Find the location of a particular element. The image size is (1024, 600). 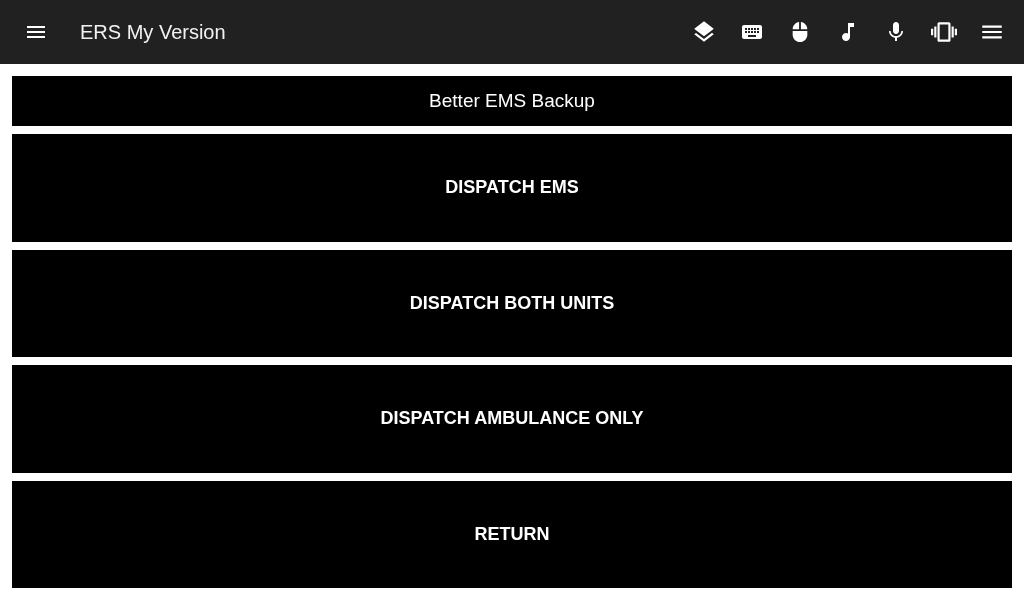

app-title: ERS My Version is located at coordinates (153, 32).